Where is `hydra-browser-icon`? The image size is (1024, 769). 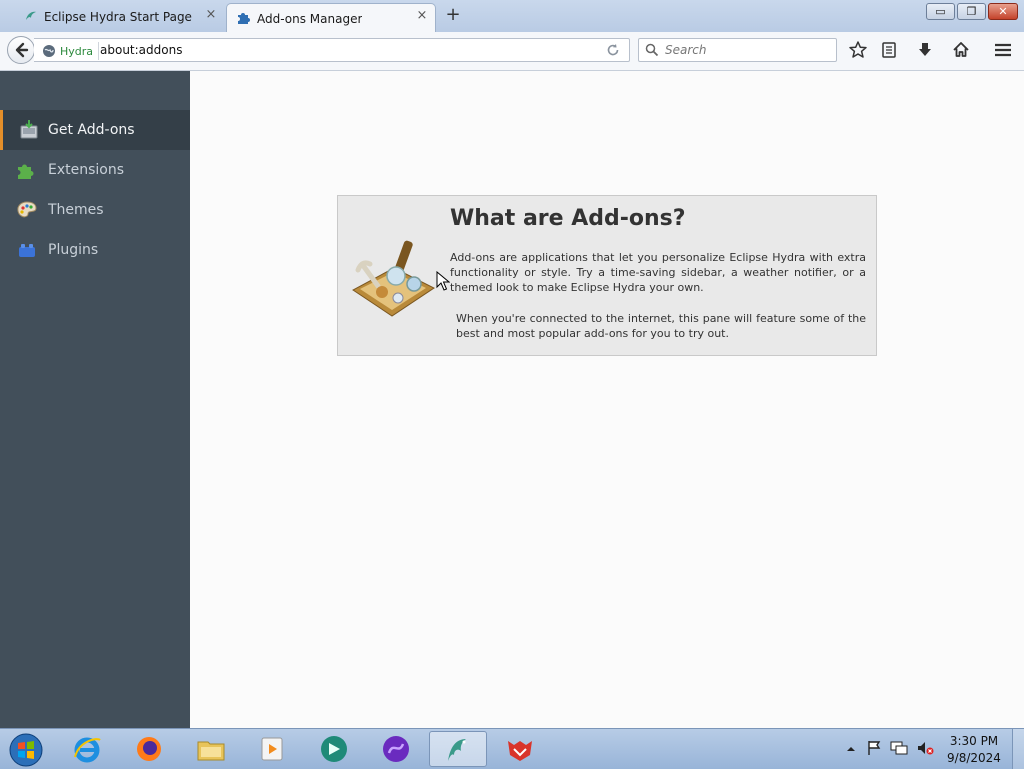
hydra-browser-icon is located at coordinates (457, 750).